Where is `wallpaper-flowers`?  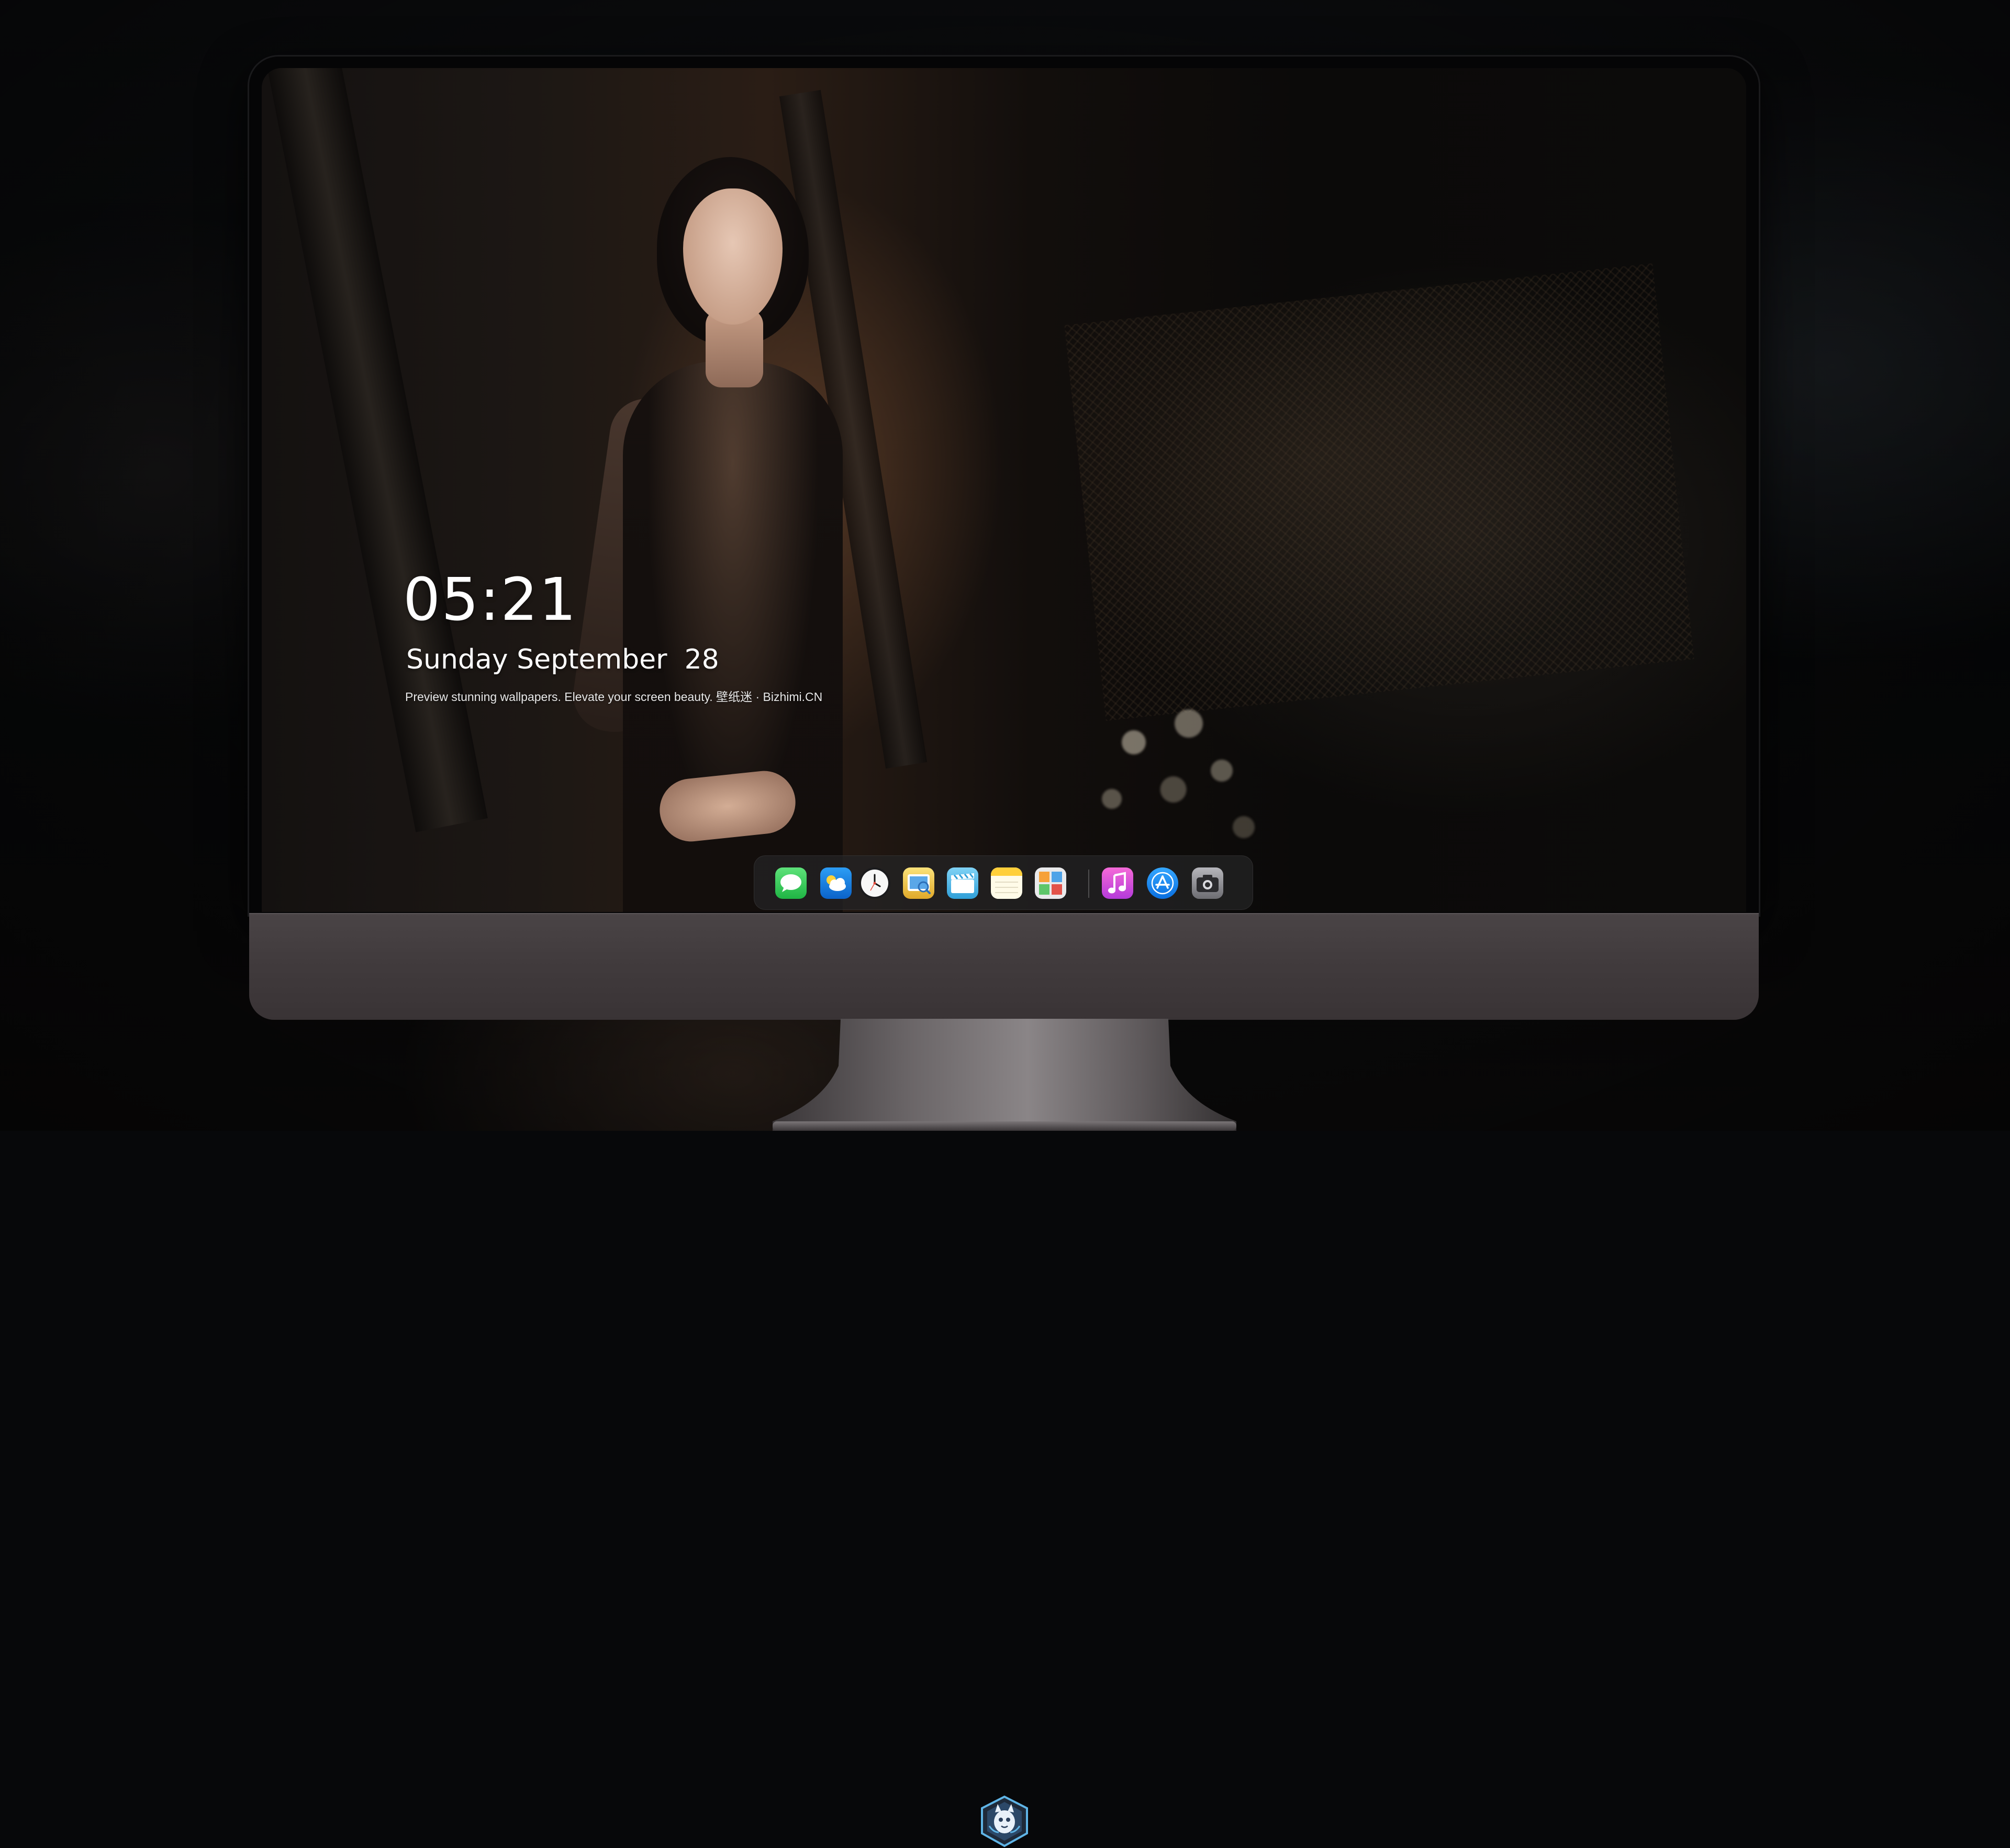 wallpaper-flowers is located at coordinates (1178, 780).